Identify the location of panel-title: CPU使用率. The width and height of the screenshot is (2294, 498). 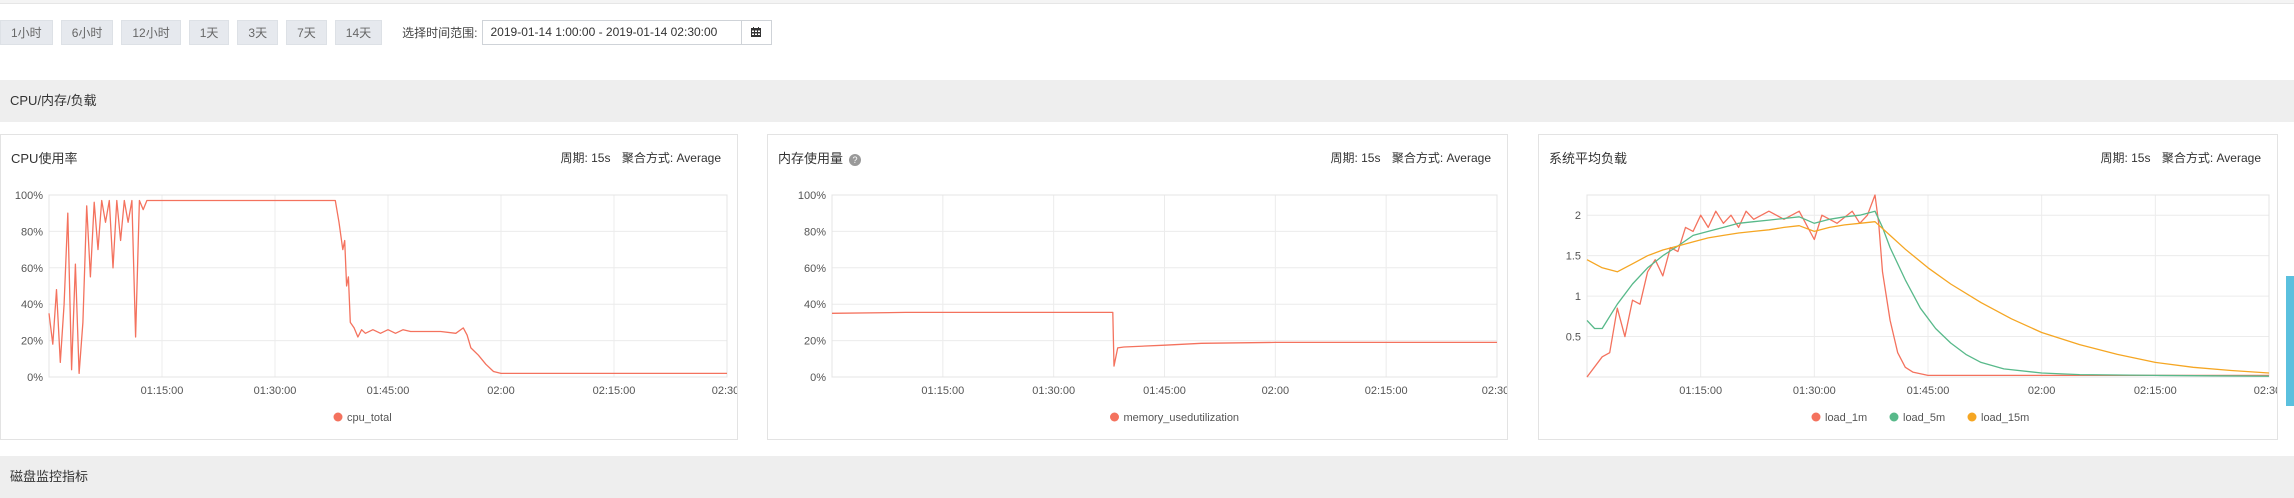
(44, 158).